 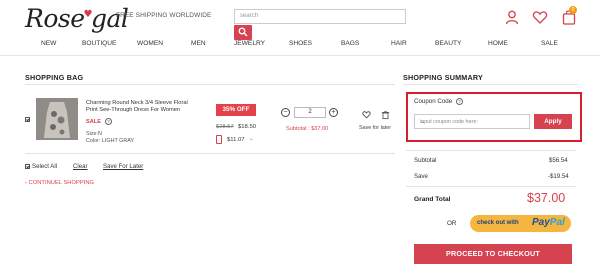 What do you see at coordinates (150, 43) in the screenshot?
I see `nav-item-women: WOMEN` at bounding box center [150, 43].